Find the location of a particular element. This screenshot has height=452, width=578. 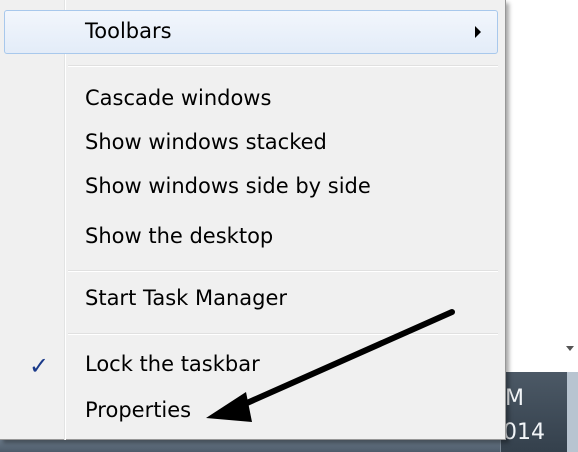

menu-item-label: Show windows stacked is located at coordinates (206, 142).